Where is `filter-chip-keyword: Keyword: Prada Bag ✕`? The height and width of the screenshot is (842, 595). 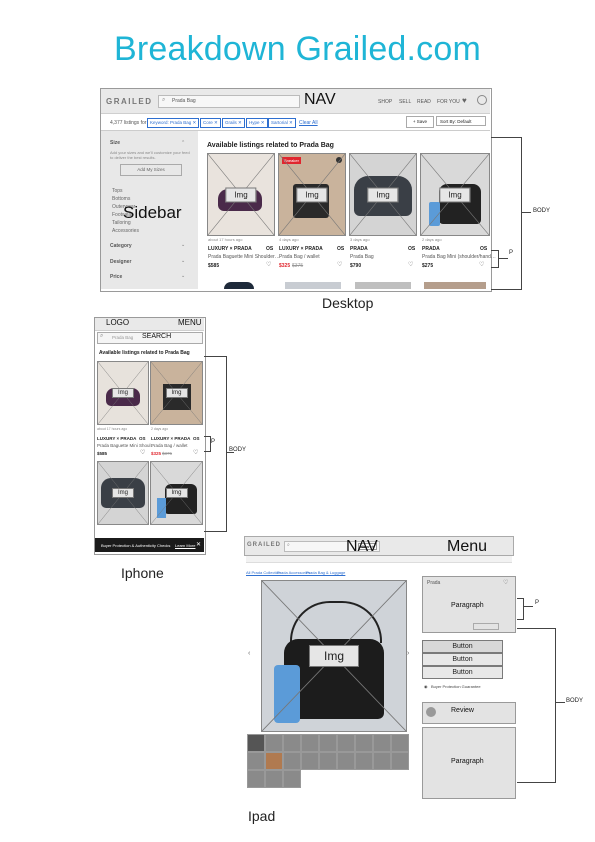
filter-chip-keyword: Keyword: Prada Bag ✕ is located at coordinates (173, 123).